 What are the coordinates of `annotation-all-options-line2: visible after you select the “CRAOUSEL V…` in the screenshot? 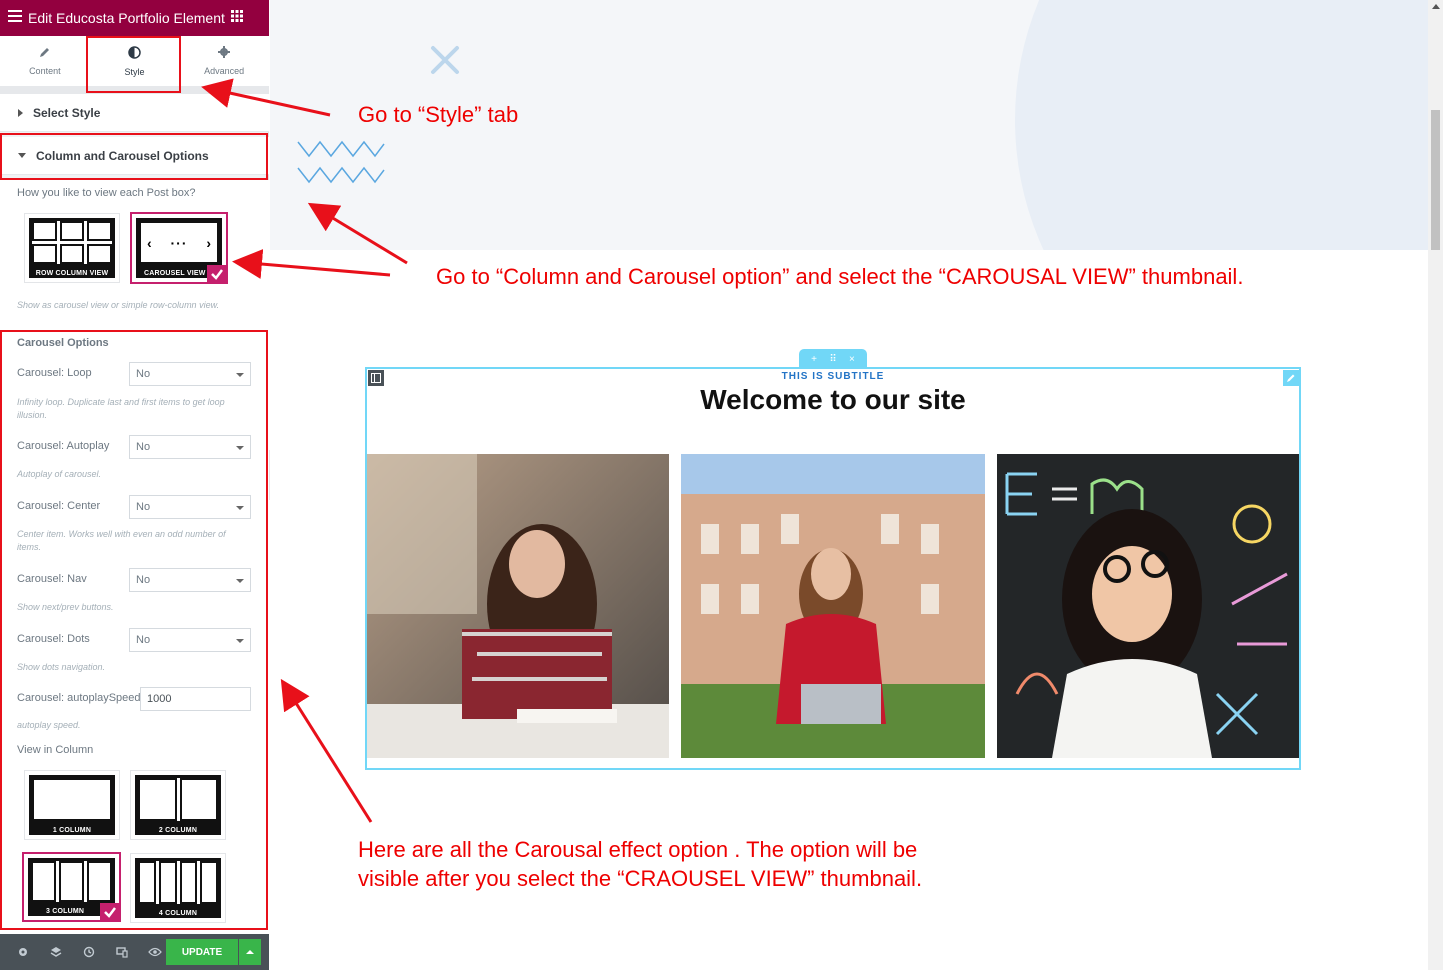 It's located at (640, 878).